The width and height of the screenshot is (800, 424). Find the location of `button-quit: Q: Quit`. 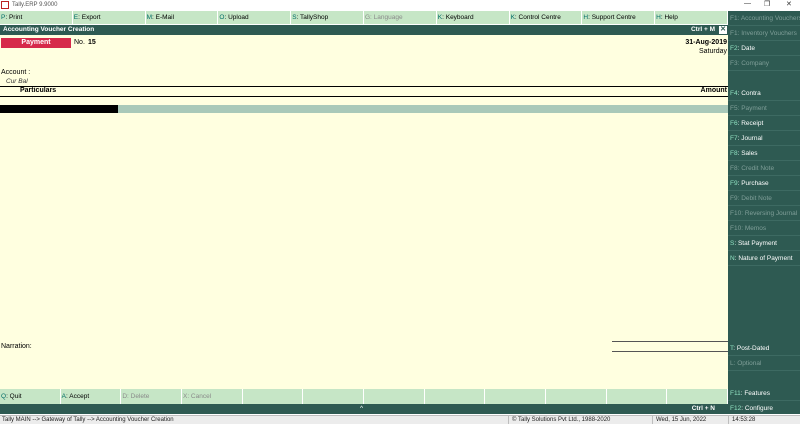

button-quit: Q: Quit is located at coordinates (30, 396).